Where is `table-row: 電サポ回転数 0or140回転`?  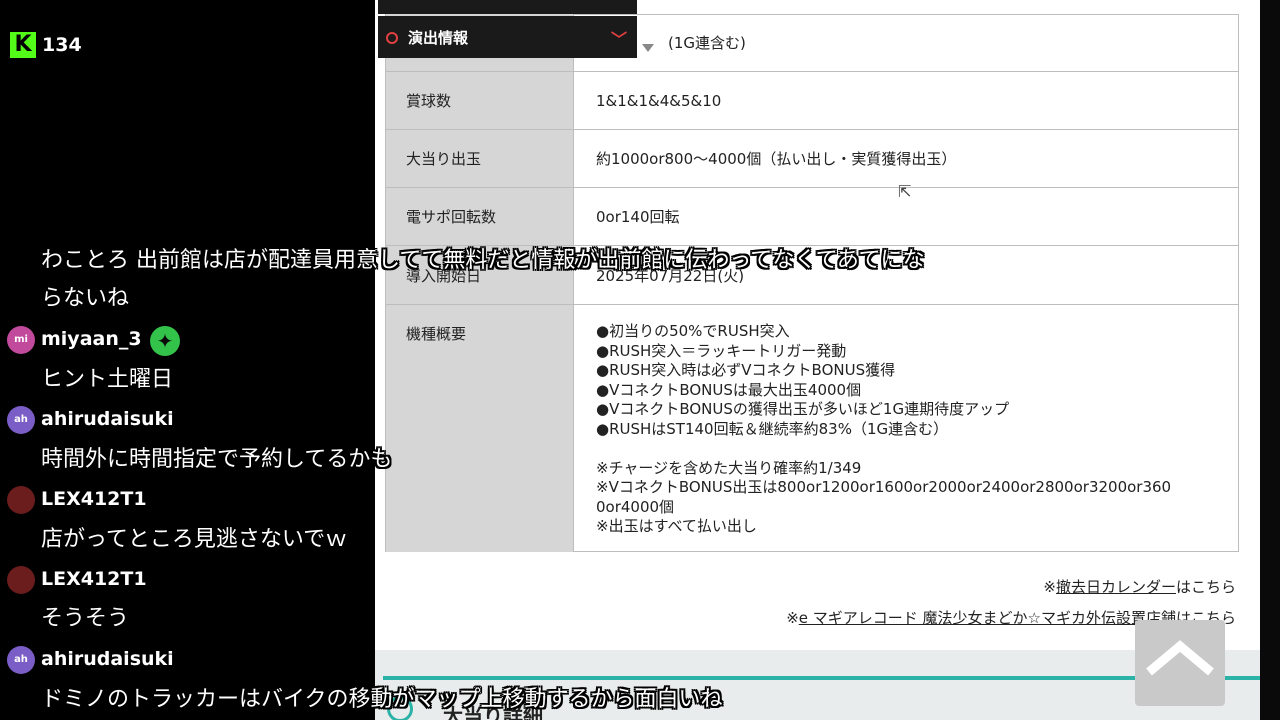 table-row: 電サポ回転数 0or140回転 is located at coordinates (812, 216).